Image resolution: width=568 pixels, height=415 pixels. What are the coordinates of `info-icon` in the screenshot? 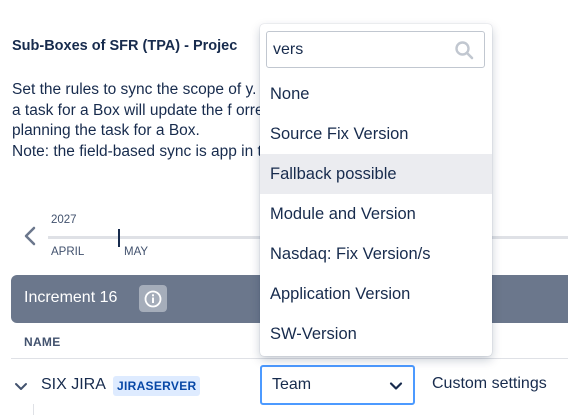 It's located at (153, 298).